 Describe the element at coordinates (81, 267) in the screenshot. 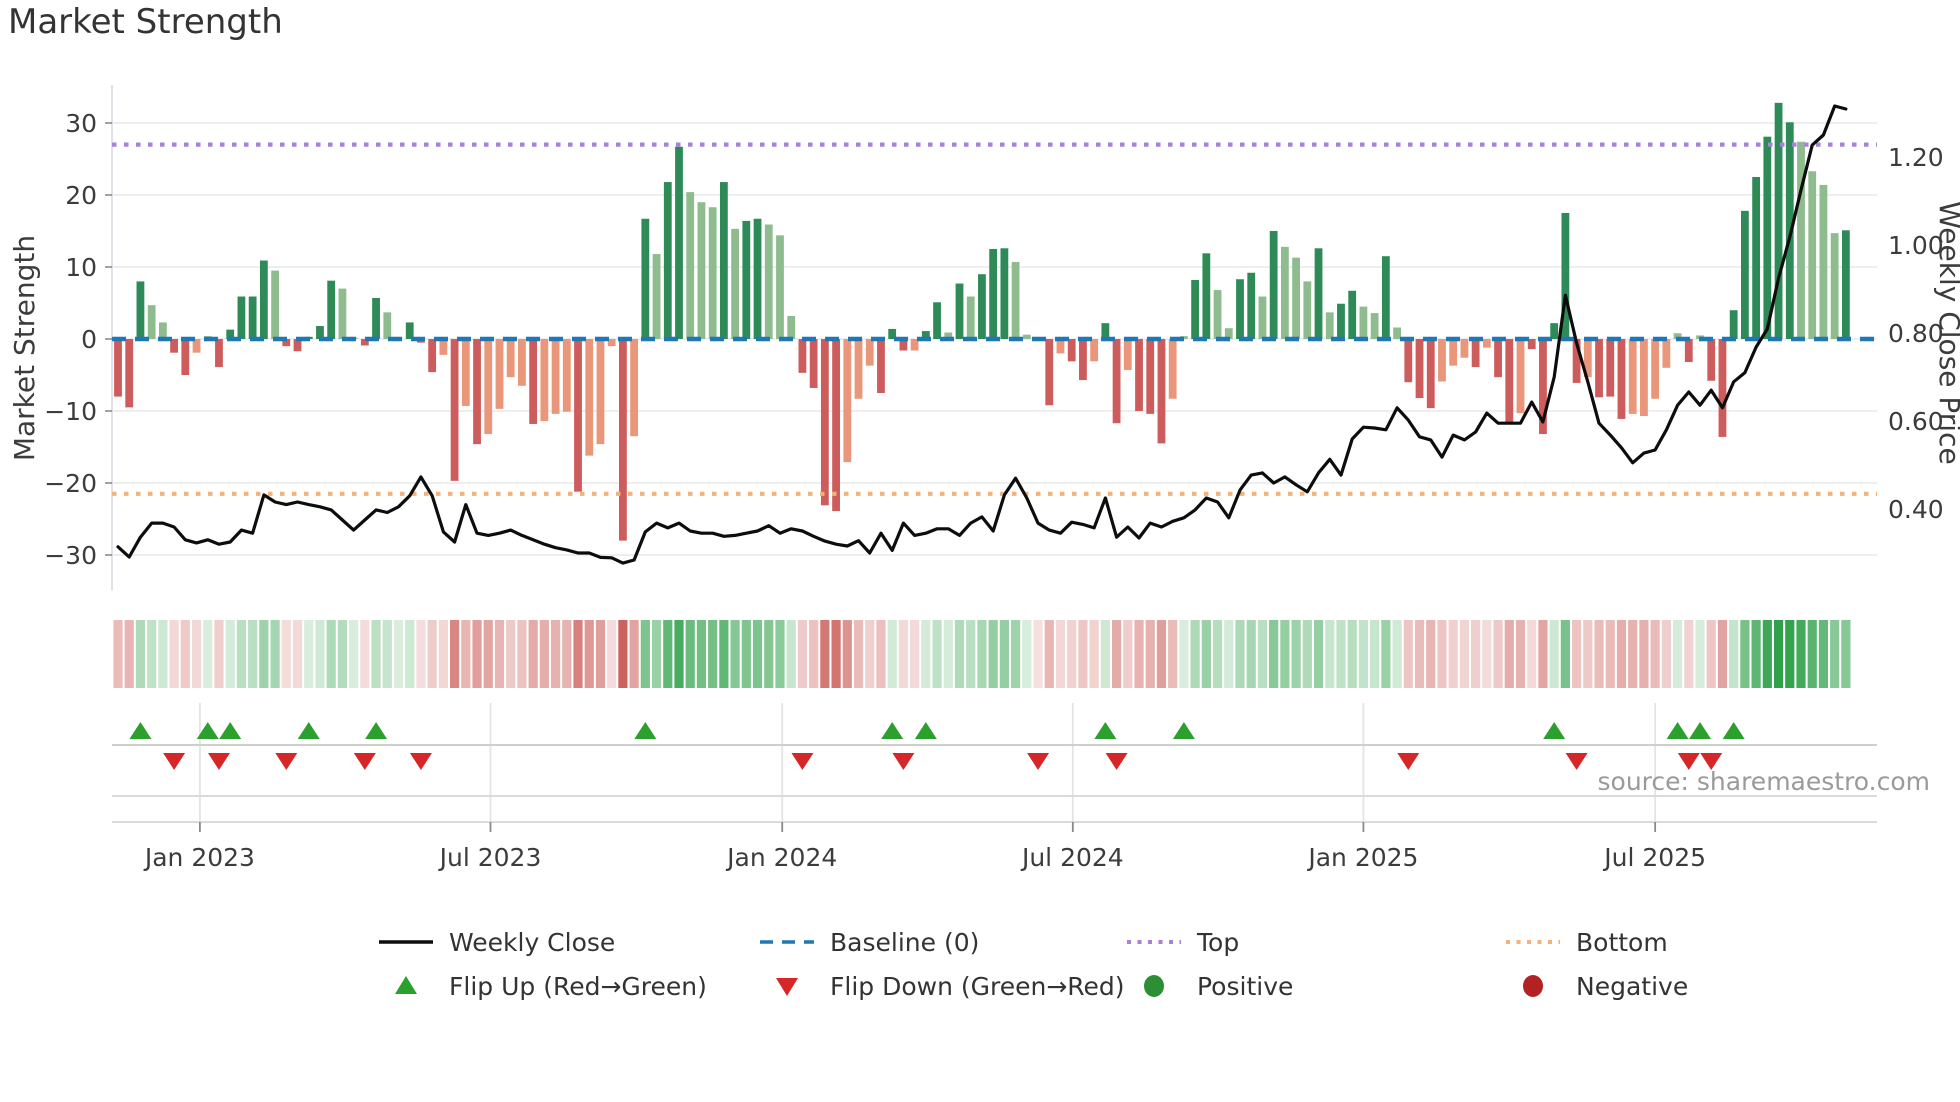

I see `y-tick-label-left: 10` at that location.